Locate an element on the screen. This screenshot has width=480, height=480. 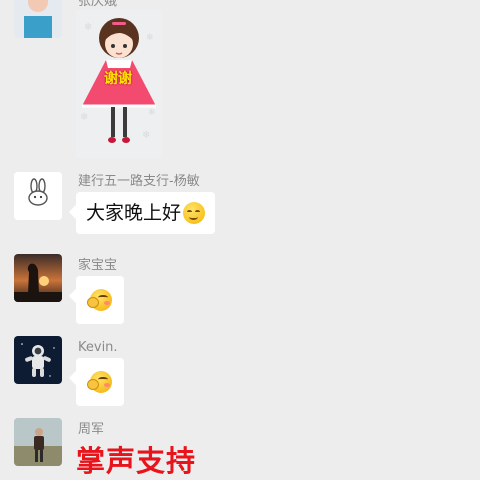
sender-name: 家宝宝 is located at coordinates (98, 265).